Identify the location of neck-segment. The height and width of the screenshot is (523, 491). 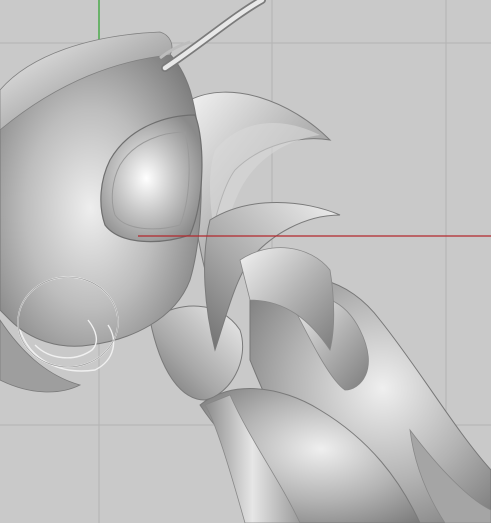
(196, 353).